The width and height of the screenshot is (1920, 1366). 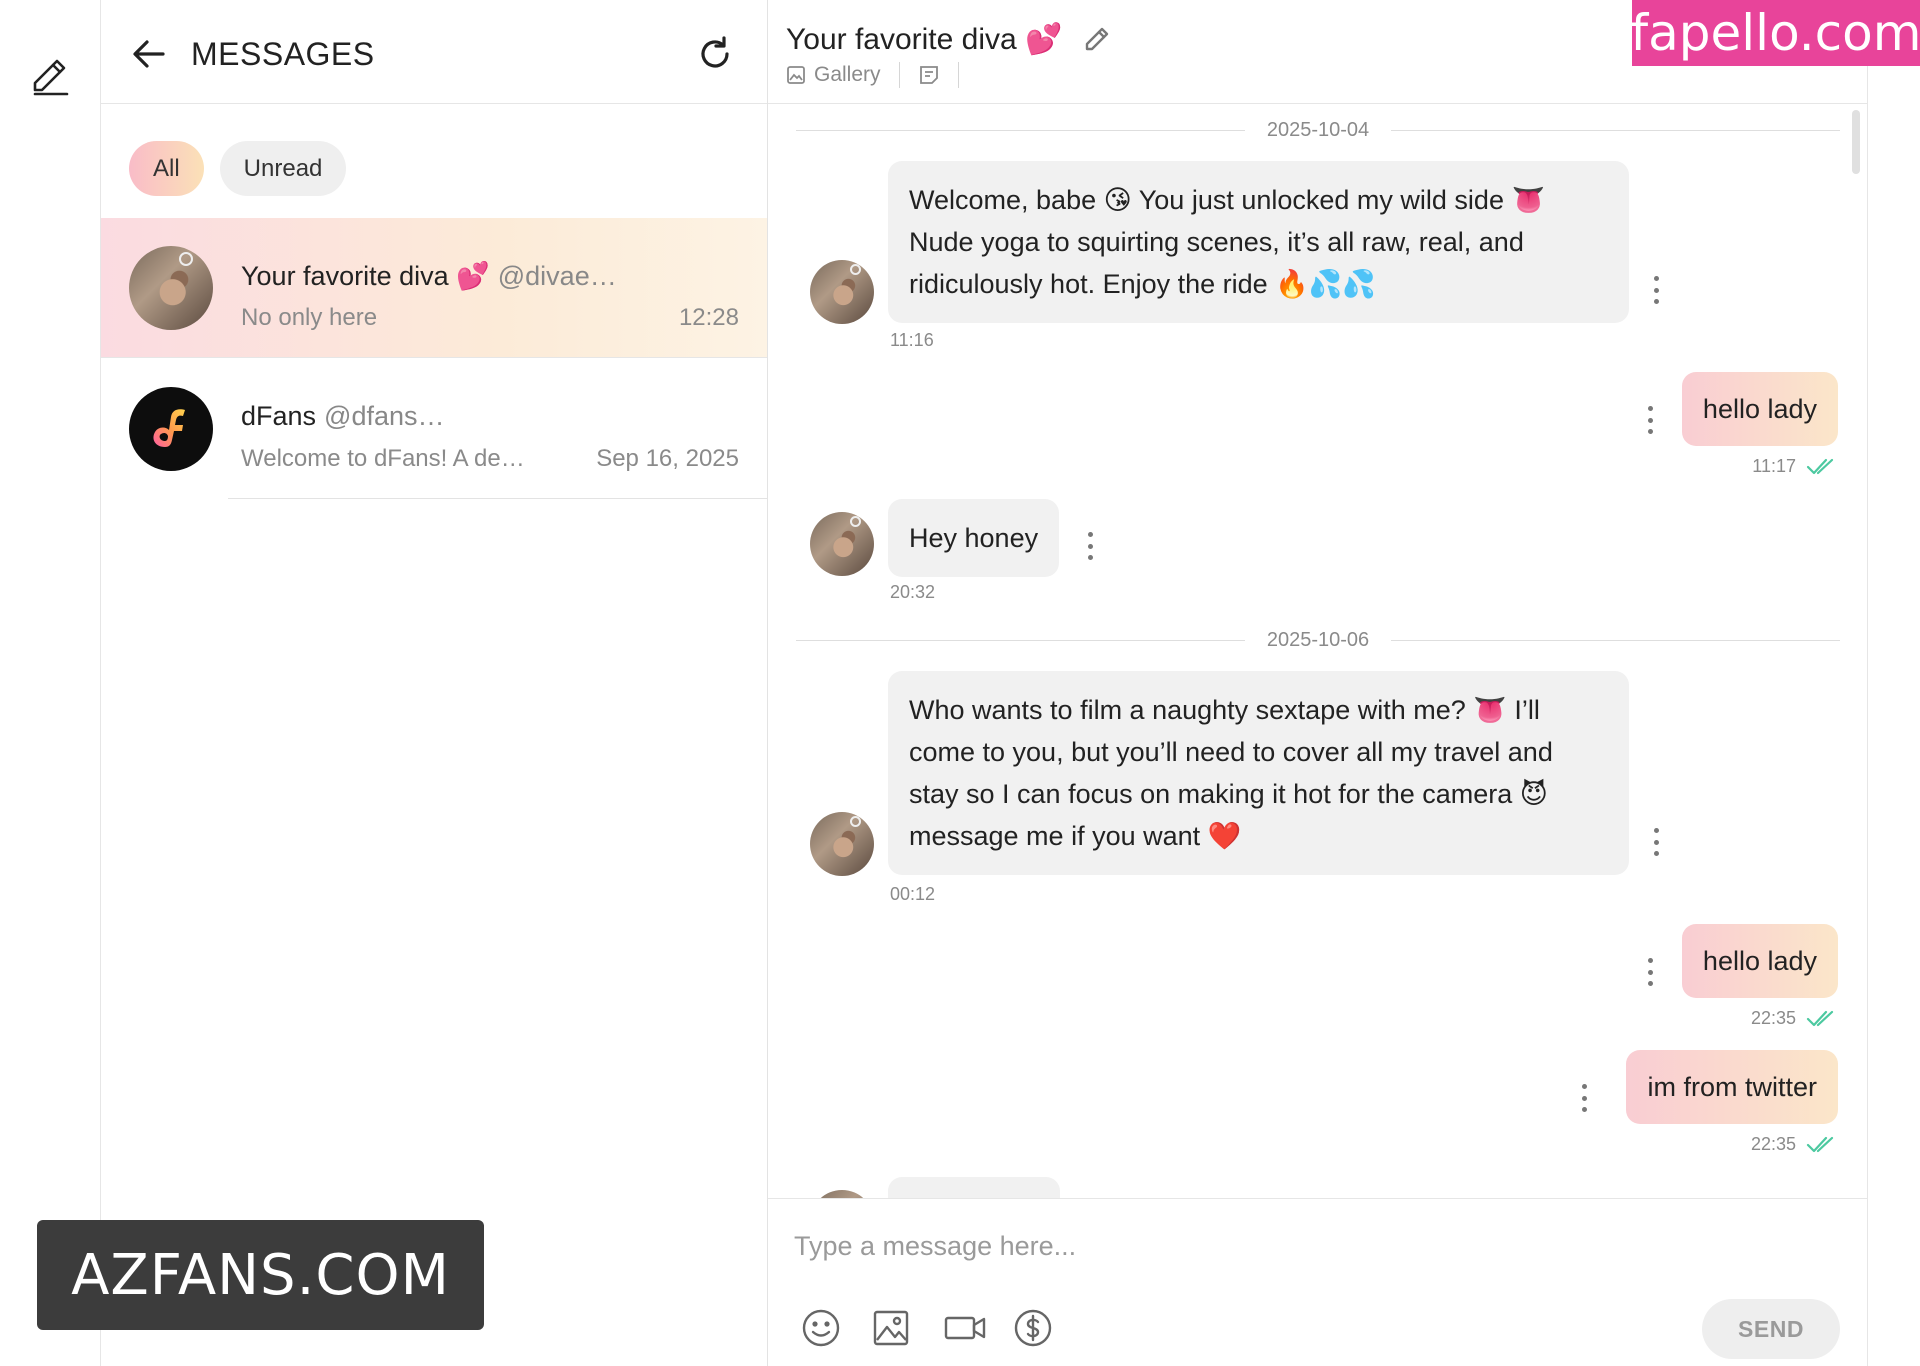 I want to click on message-time: 11:17, so click(x=1774, y=466).